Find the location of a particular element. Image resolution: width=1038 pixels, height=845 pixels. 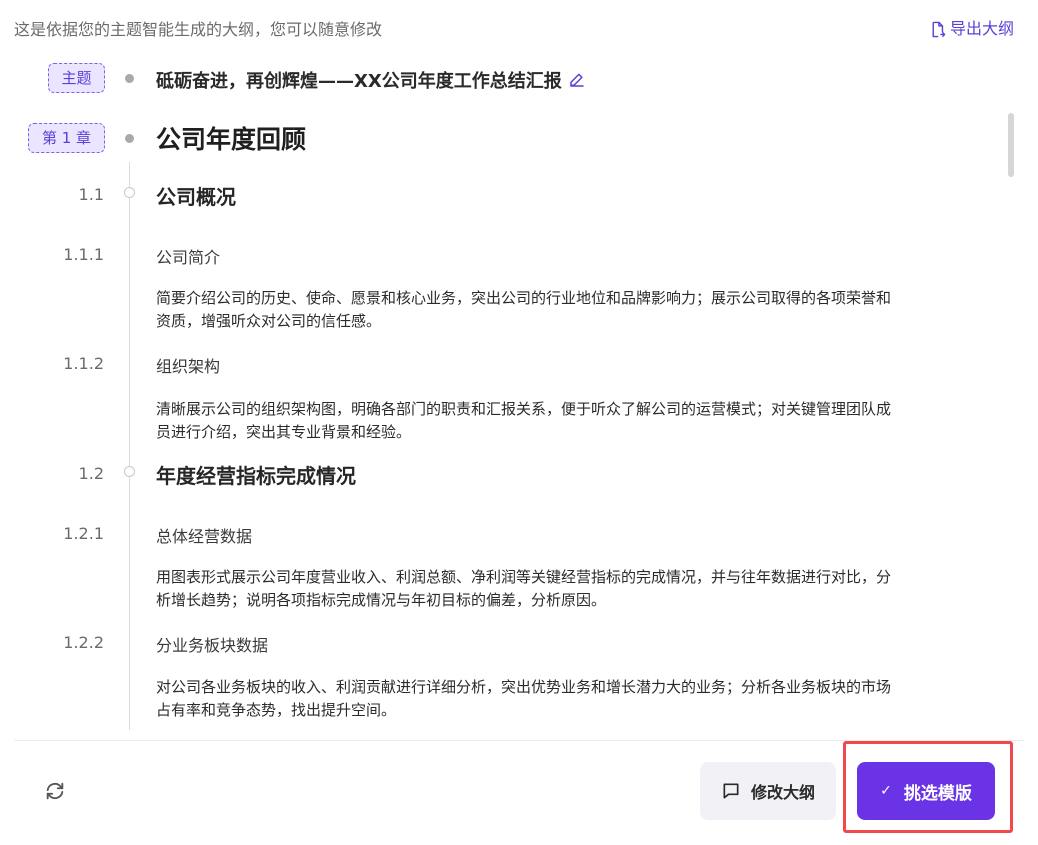

theme-node-dot is located at coordinates (129, 78).